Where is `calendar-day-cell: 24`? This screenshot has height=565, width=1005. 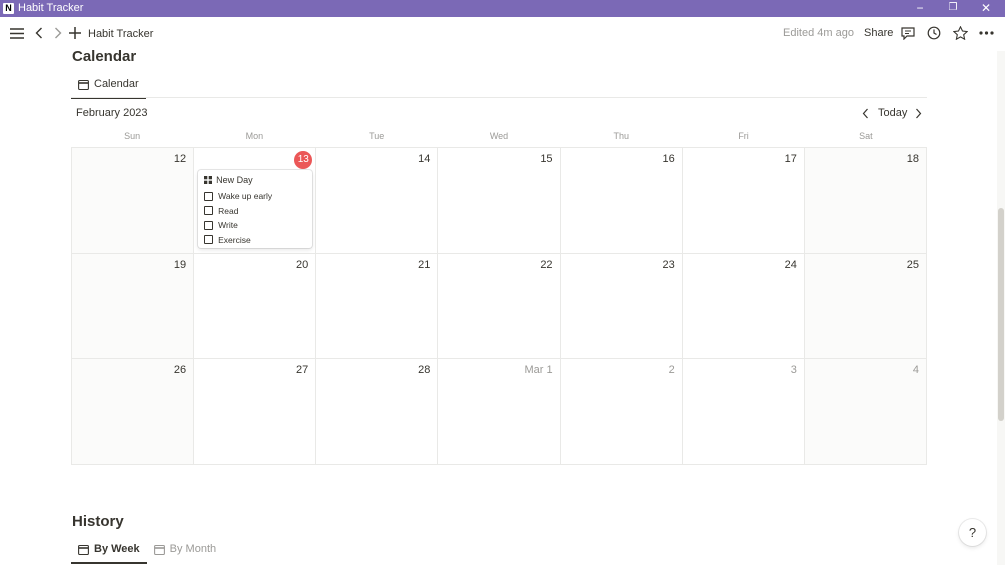
calendar-day-cell: 24 is located at coordinates (743, 306).